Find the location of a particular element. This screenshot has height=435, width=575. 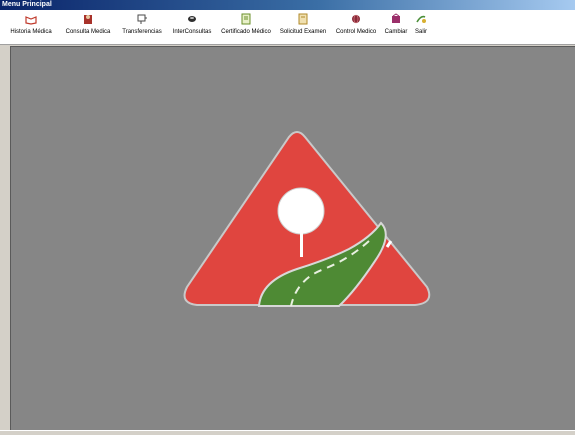

logo-trunk is located at coordinates (301, 244).